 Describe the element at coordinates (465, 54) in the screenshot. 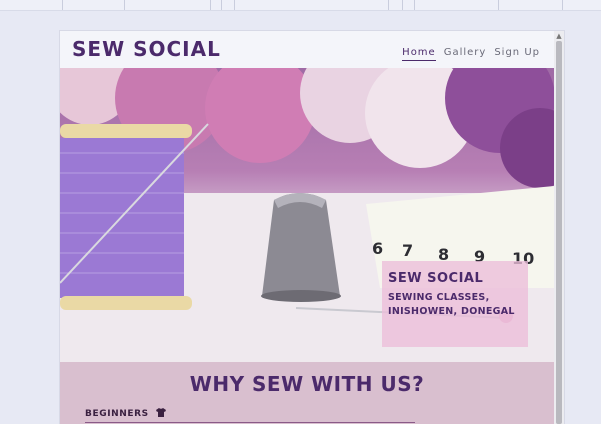

I see `nav-gallery-link: Gallery` at that location.